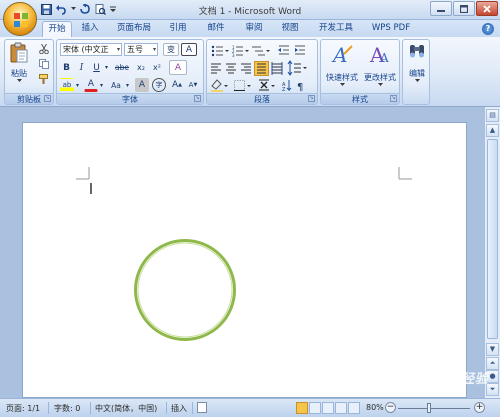 Image resolution: width=500 pixels, height=417 pixels. What do you see at coordinates (487, 8) in the screenshot?
I see `close-button` at bounding box center [487, 8].